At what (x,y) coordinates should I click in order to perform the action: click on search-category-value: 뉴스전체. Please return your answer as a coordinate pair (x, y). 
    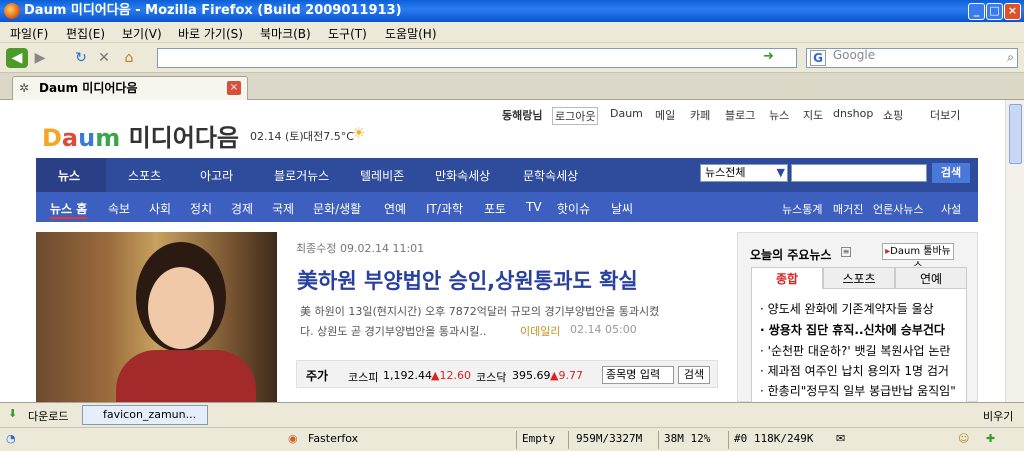
    Looking at the image, I should click on (725, 172).